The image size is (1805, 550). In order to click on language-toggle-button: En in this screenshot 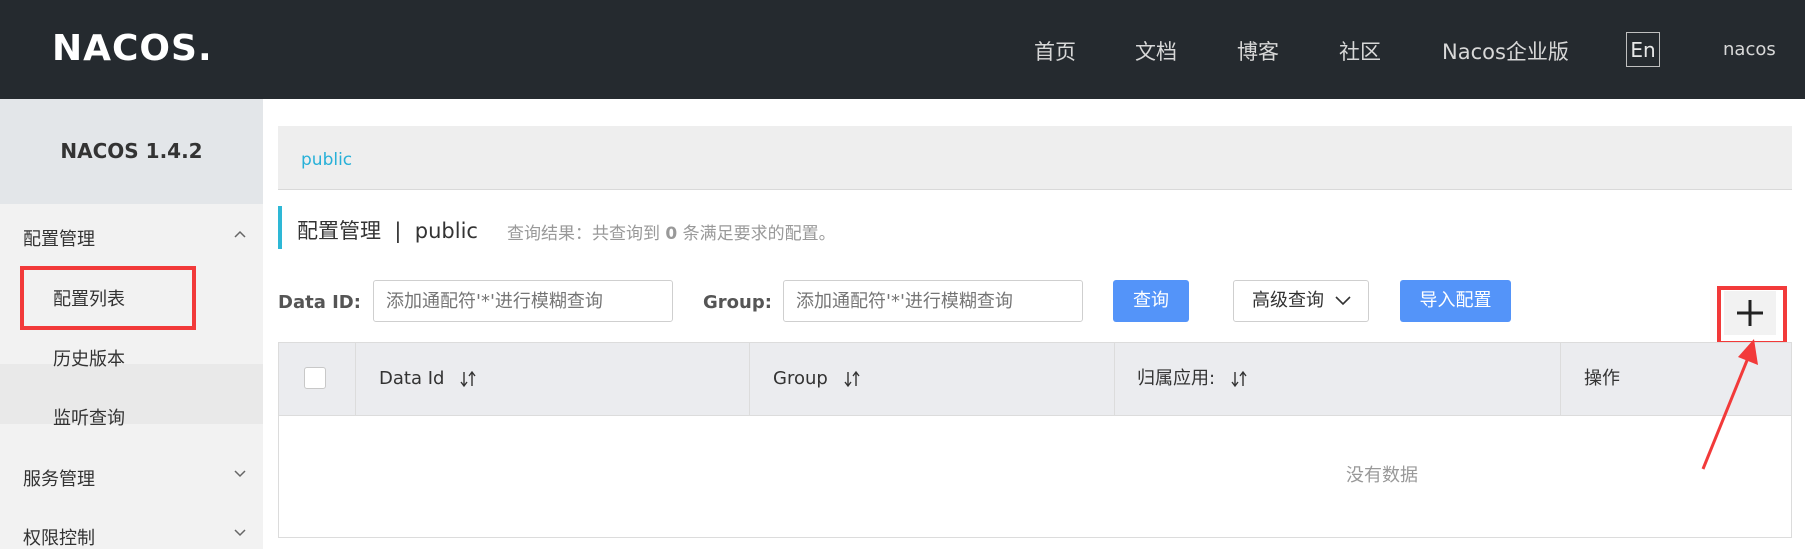, I will do `click(1643, 49)`.